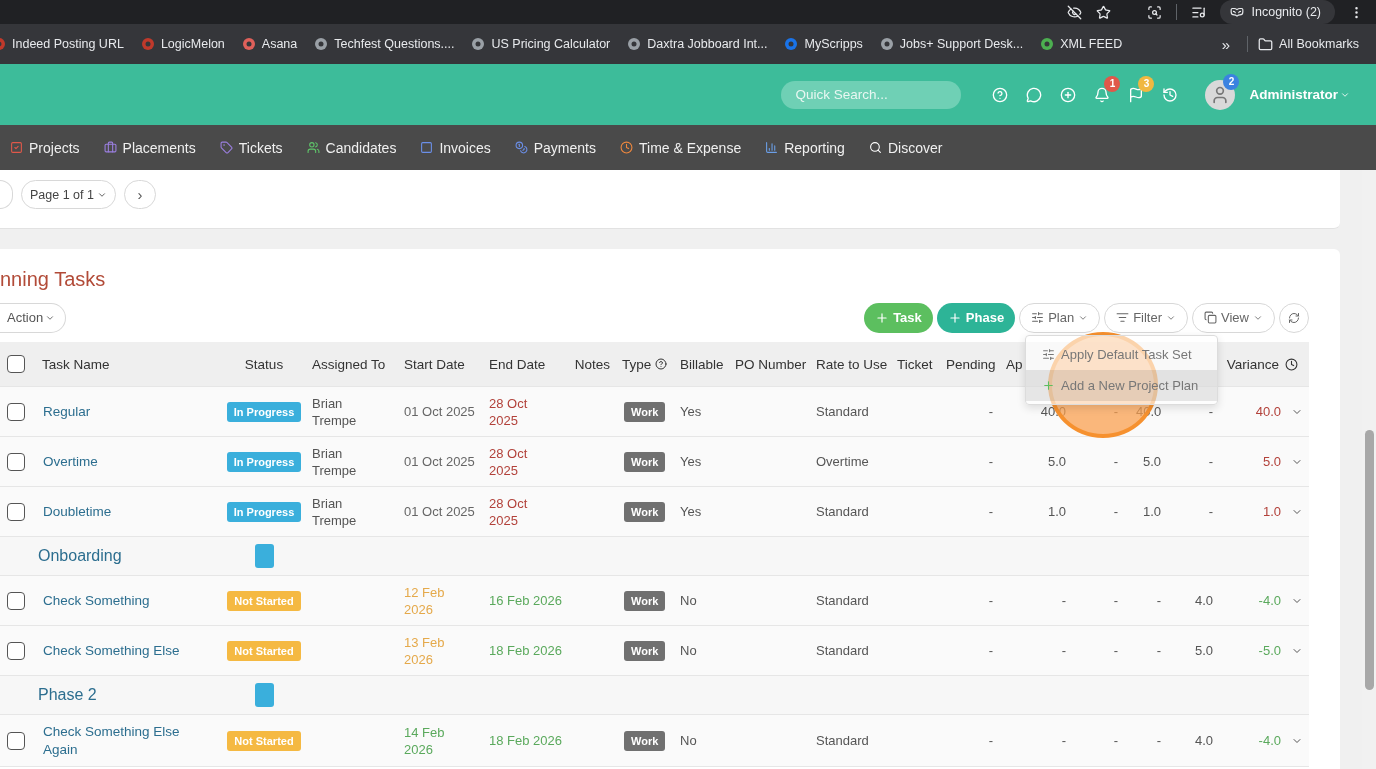 The width and height of the screenshot is (1376, 769). Describe the element at coordinates (1252, 364) in the screenshot. I see `column-header: Variance` at that location.